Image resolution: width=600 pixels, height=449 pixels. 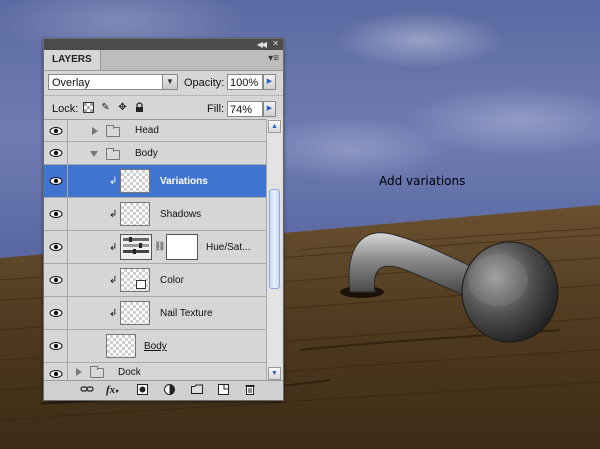 What do you see at coordinates (274, 373) in the screenshot?
I see `scroll-down-arrow-icon: ▼` at bounding box center [274, 373].